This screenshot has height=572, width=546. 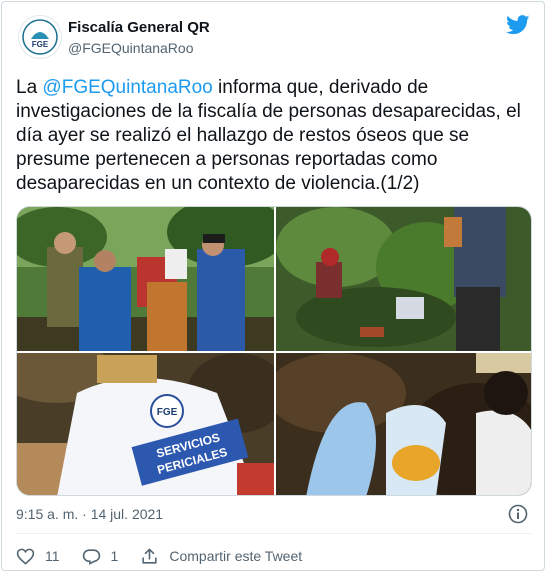 I want to click on avatar: FGE, so click(x=40, y=37).